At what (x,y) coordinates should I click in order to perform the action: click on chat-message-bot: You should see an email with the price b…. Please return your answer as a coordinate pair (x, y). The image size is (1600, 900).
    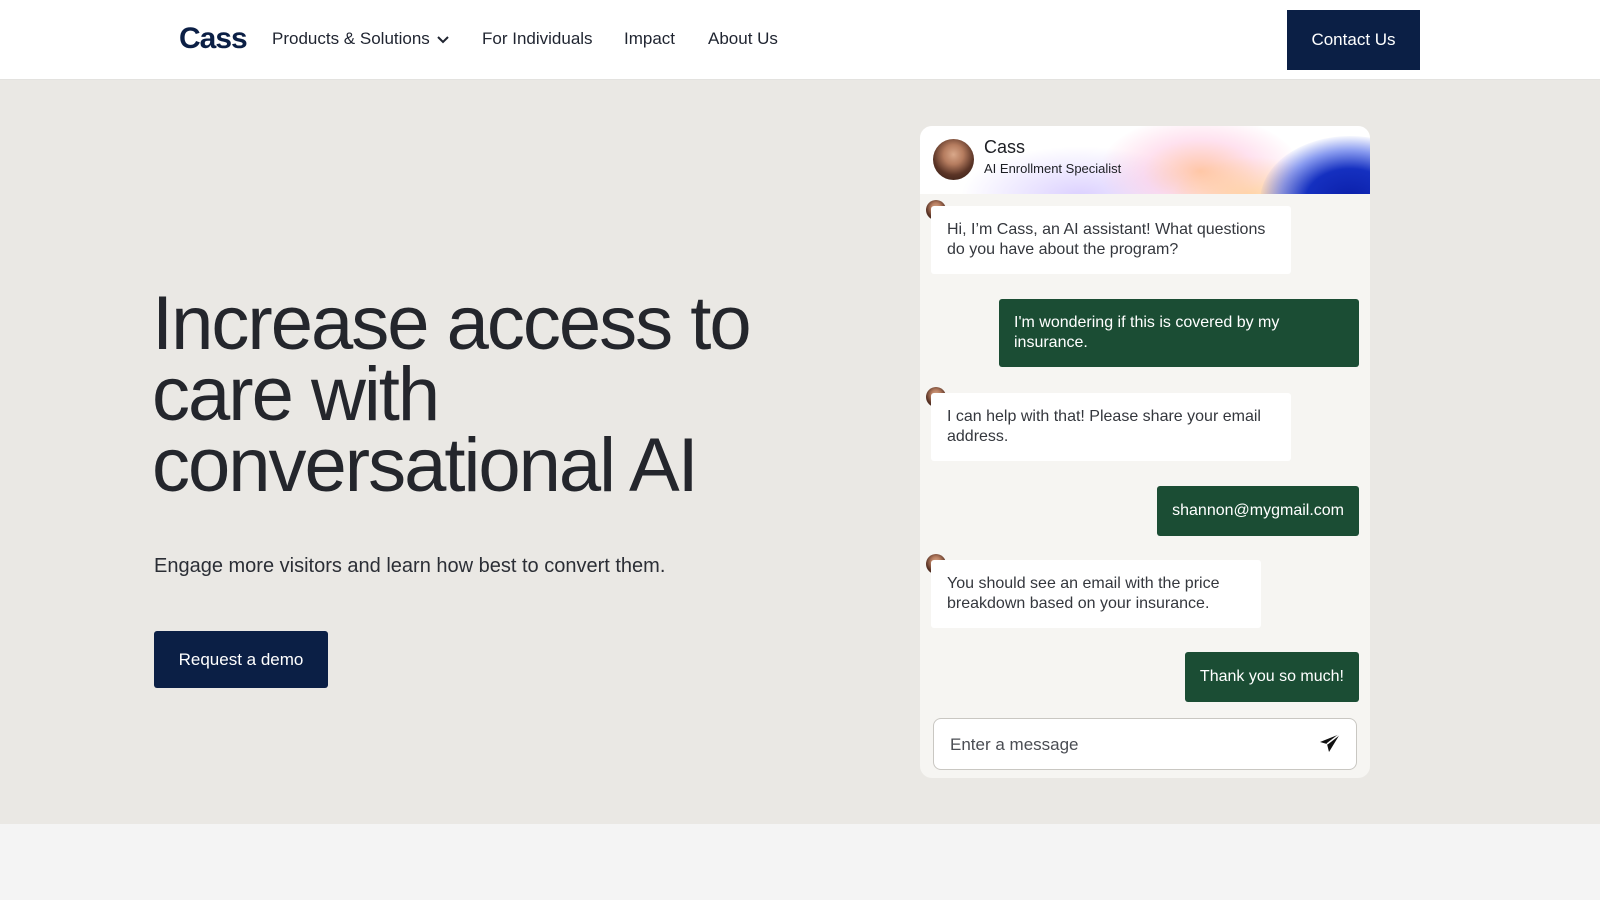
    Looking at the image, I should click on (1096, 594).